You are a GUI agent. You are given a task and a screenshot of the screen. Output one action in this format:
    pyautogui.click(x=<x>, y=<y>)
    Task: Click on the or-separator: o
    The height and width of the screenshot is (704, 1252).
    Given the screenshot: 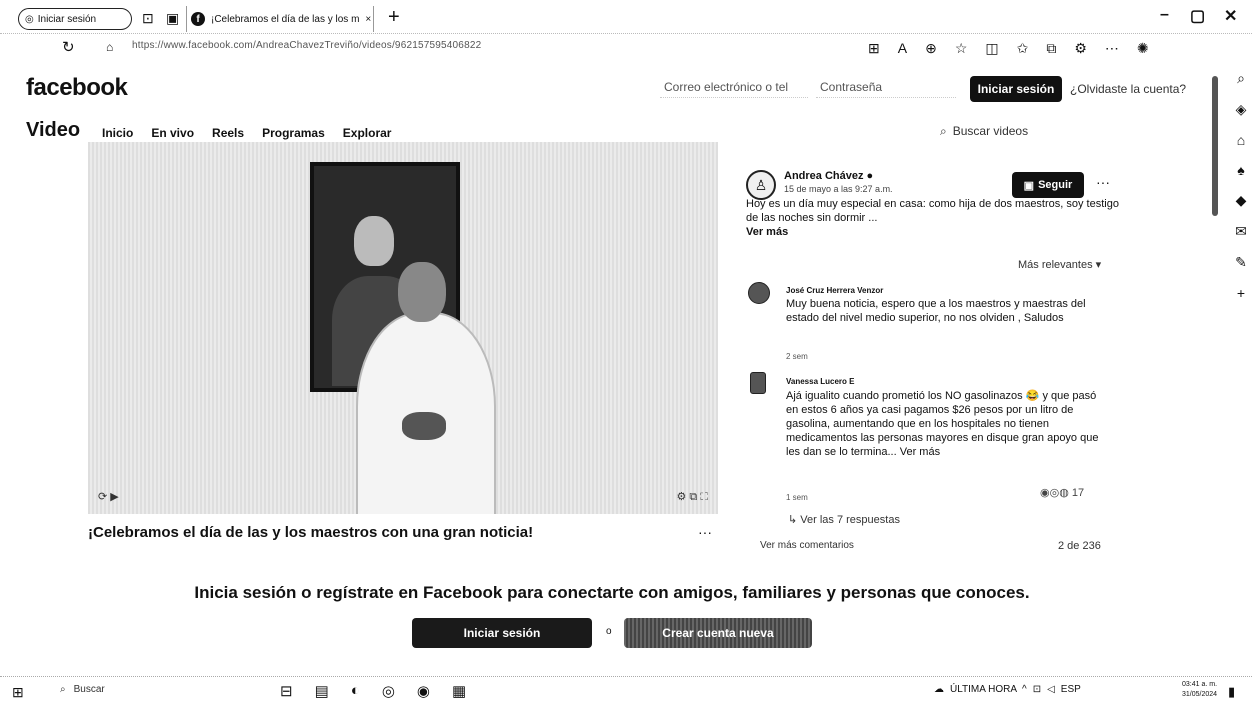 What is the action you would take?
    pyautogui.click(x=609, y=631)
    